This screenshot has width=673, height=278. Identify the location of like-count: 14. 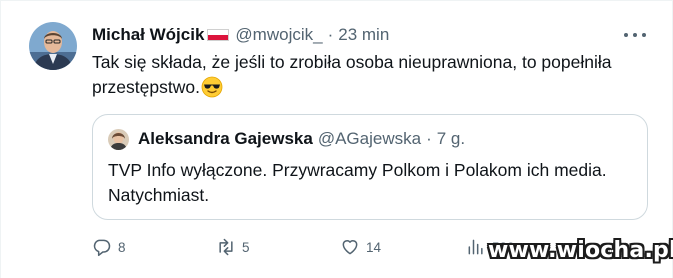
(374, 247).